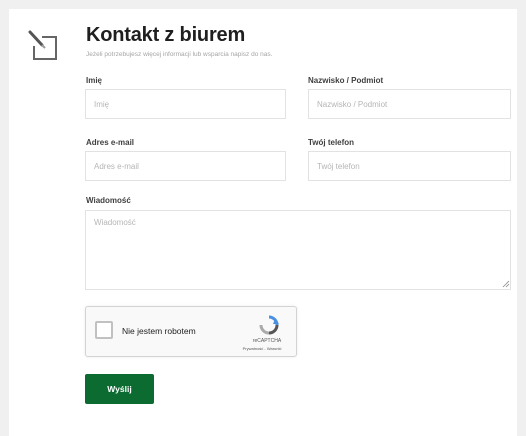  What do you see at coordinates (119, 389) in the screenshot?
I see `send-button: Wyślij` at bounding box center [119, 389].